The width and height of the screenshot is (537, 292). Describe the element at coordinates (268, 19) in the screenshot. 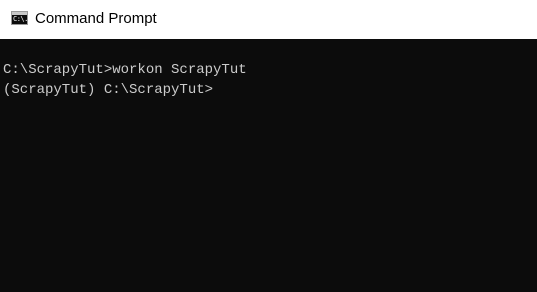

I see `title-bar: C:\. Command Prompt` at that location.